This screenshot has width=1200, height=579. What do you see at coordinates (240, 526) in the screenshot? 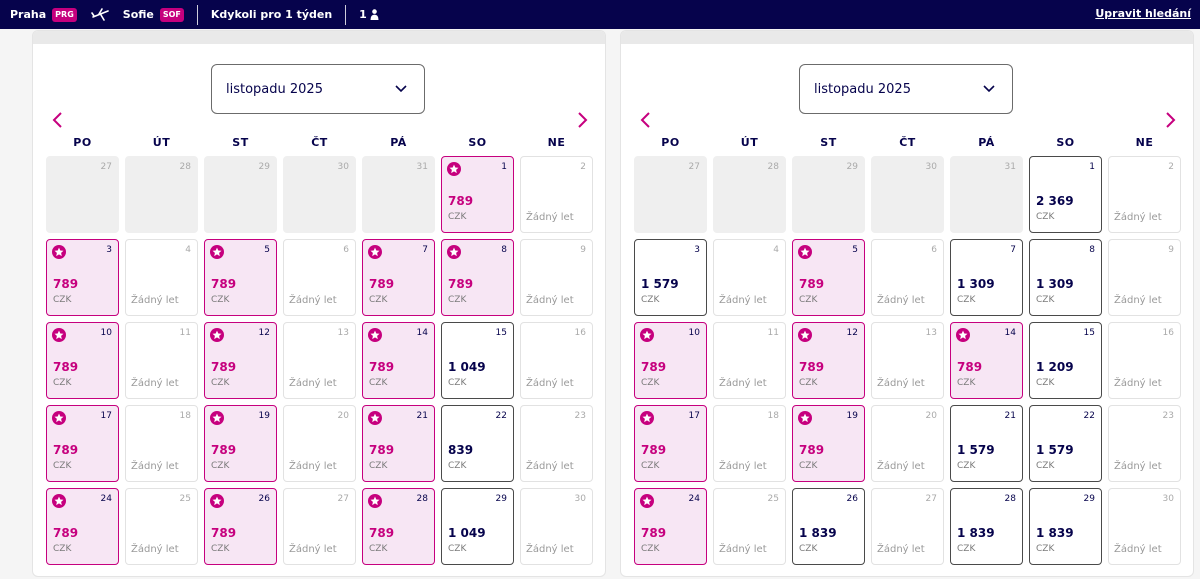
I see `calendar-day: 26 789 CZK` at bounding box center [240, 526].